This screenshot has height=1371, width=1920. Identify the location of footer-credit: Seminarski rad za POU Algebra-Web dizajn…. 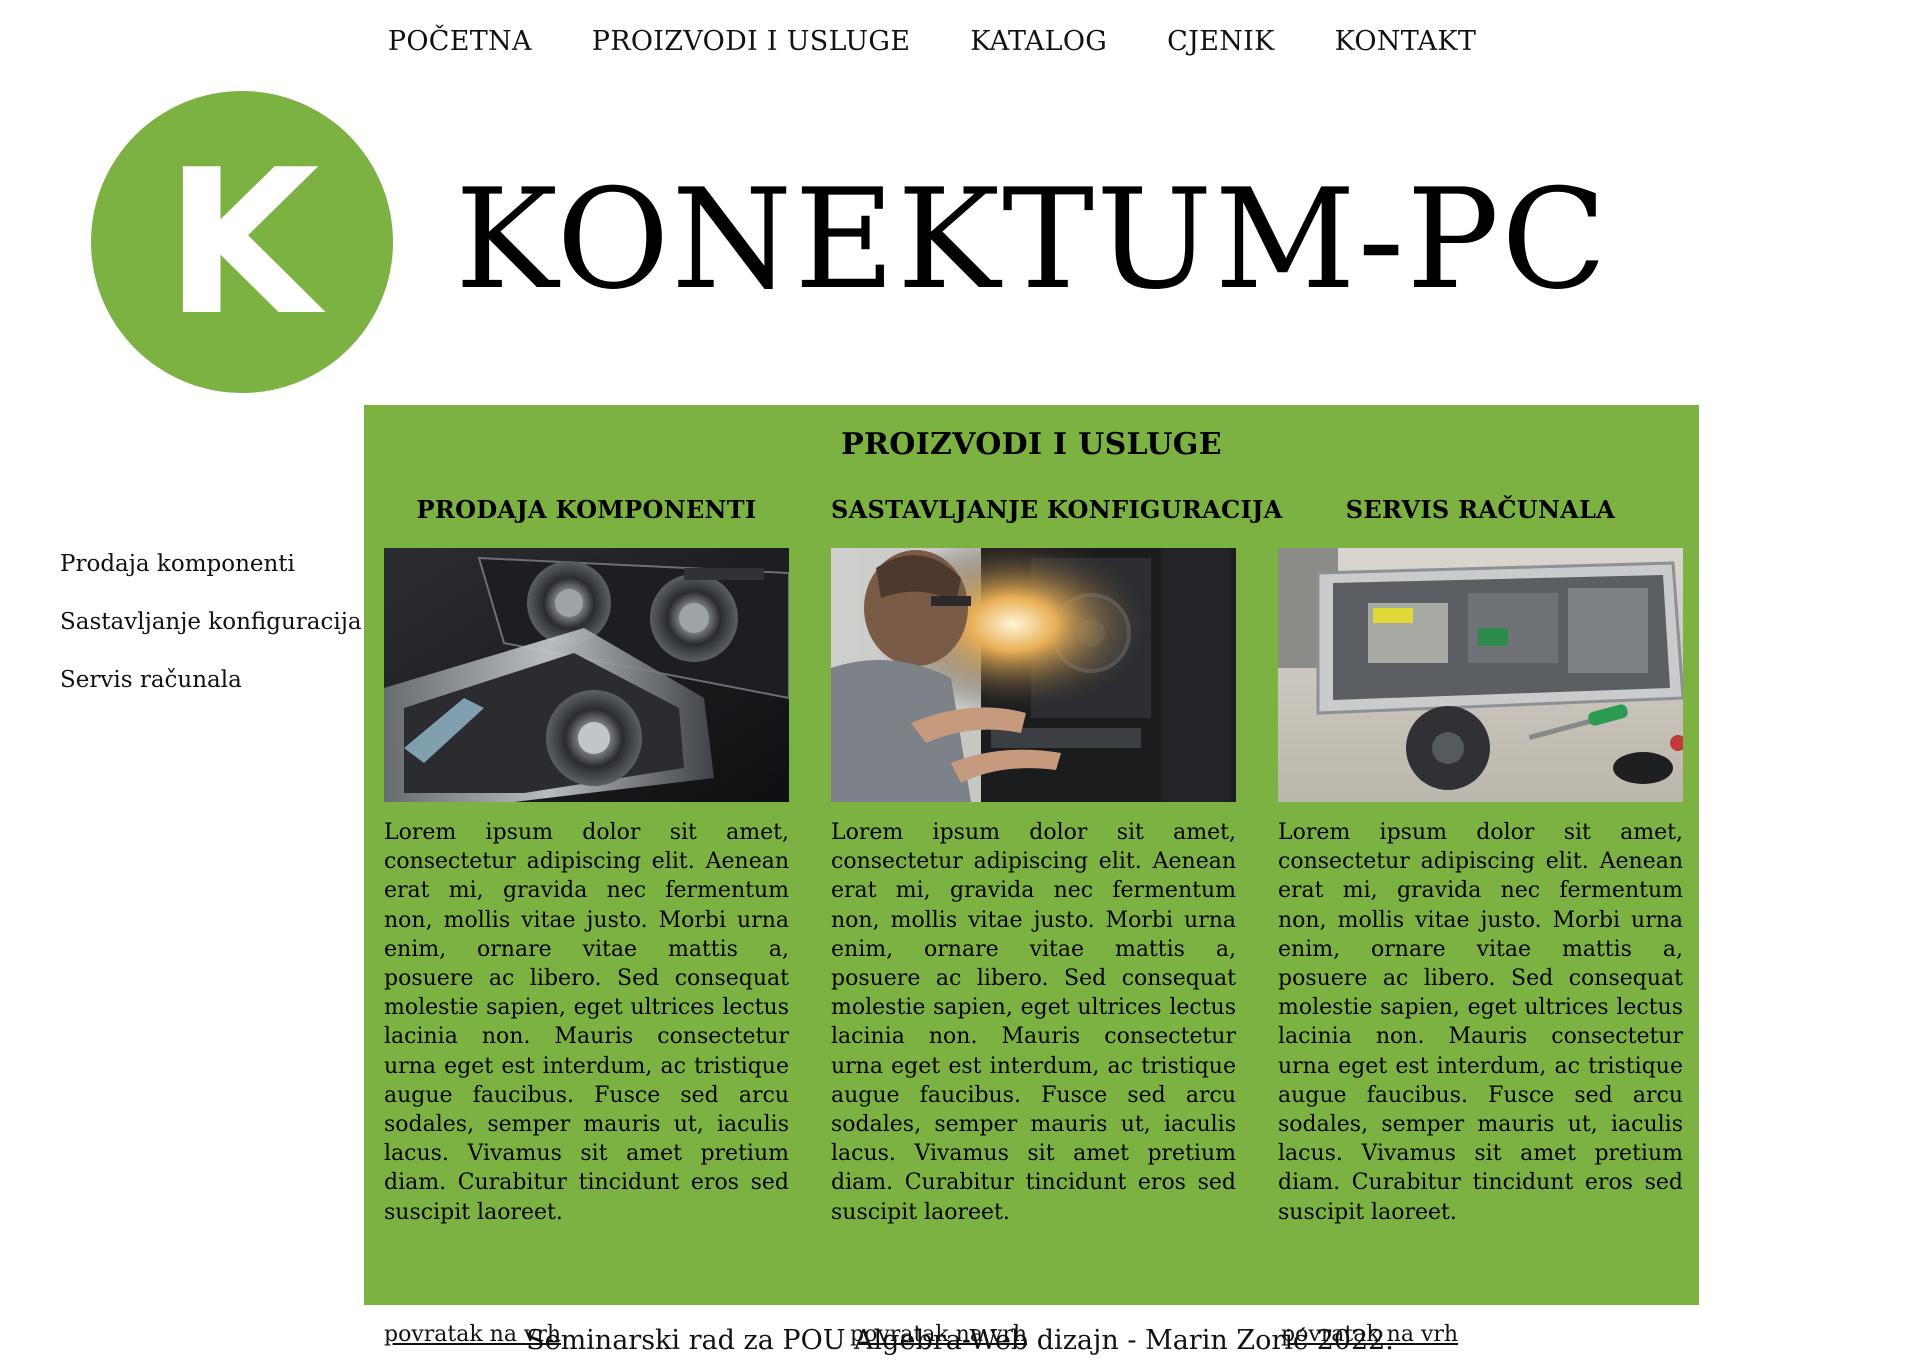
(960, 1340).